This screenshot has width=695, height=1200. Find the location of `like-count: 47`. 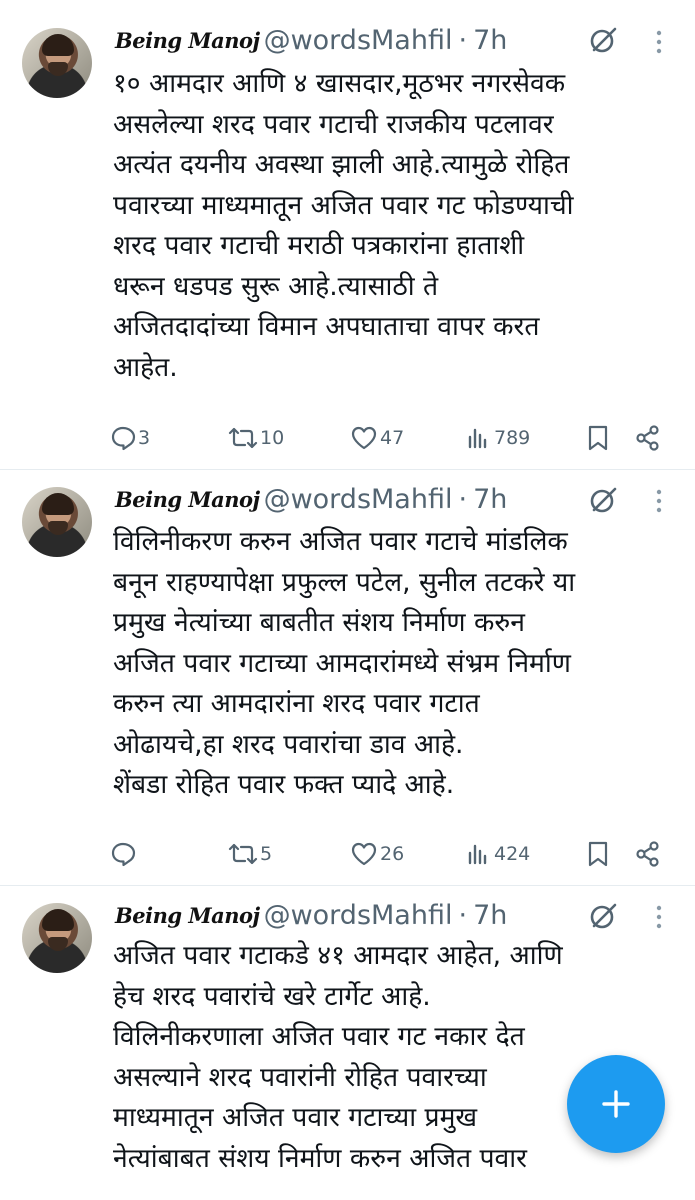

like-count: 47 is located at coordinates (392, 438).